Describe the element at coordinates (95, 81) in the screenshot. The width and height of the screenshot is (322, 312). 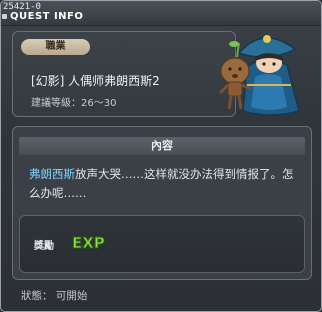
I see `quest-name: [幻影] 人偶师弗朗西斯2` at that location.